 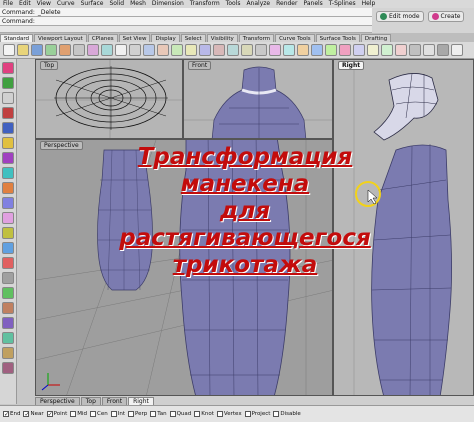 I want to click on arc-icon, so click(x=8, y=158).